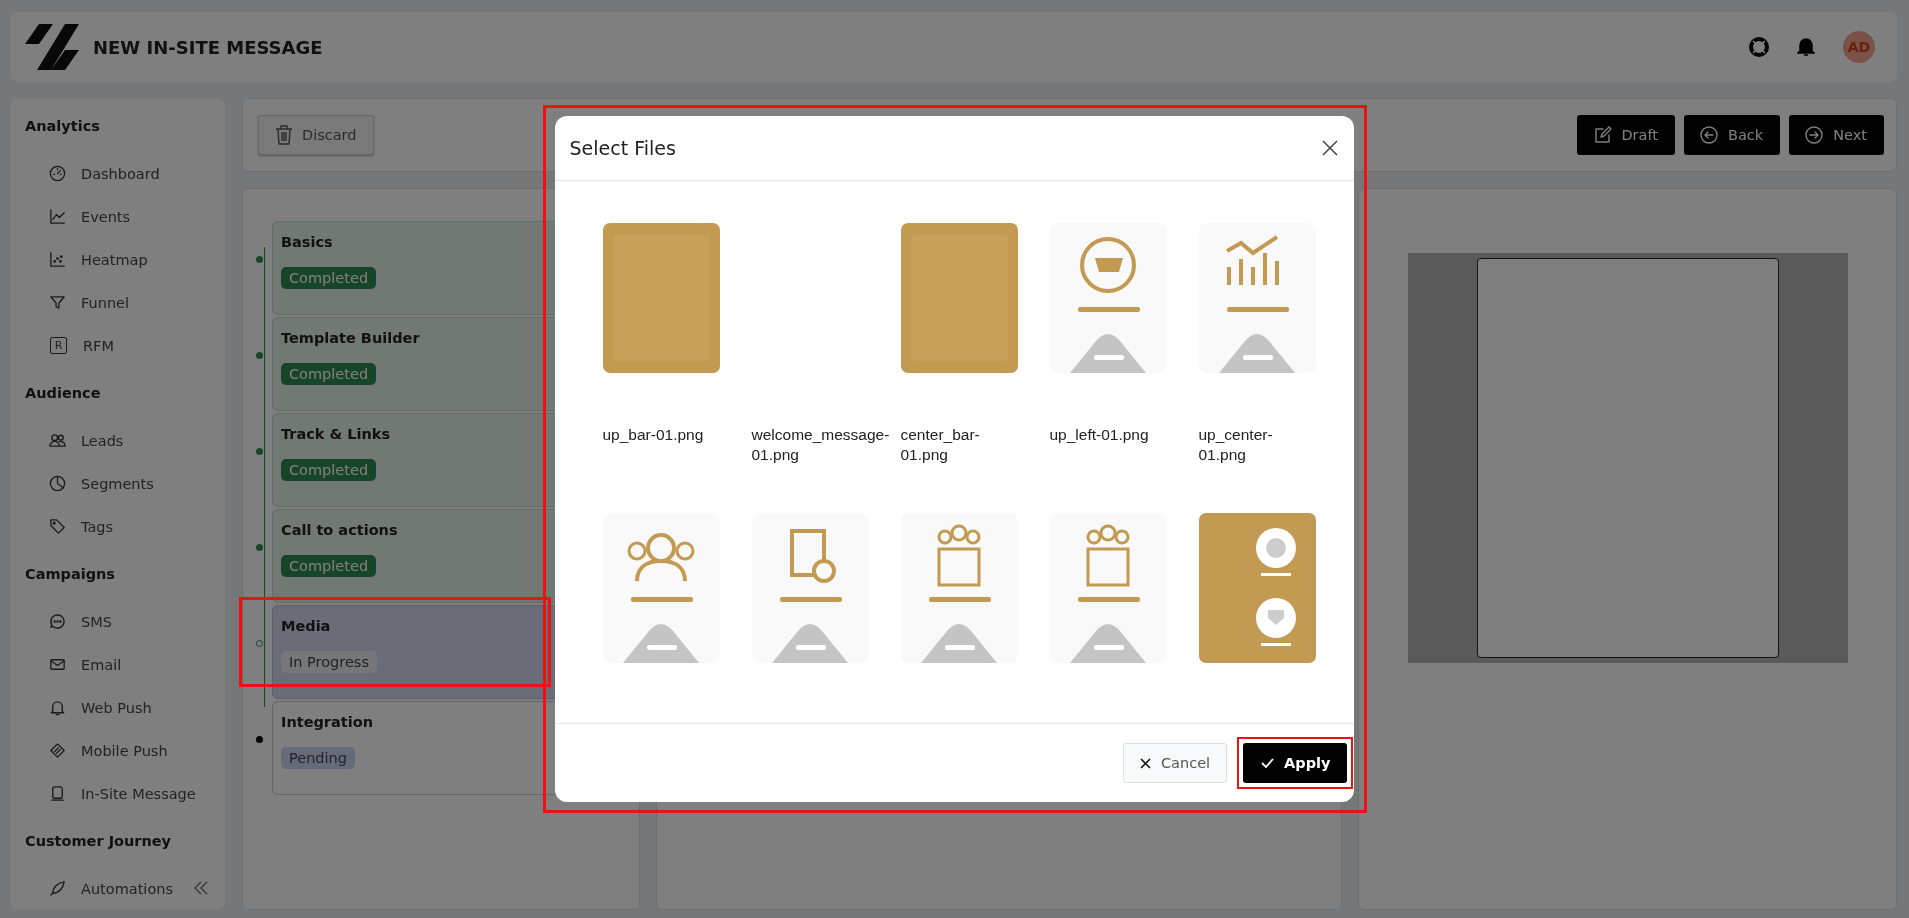 This screenshot has width=1909, height=918. What do you see at coordinates (136, 707) in the screenshot?
I see `sidebar-item: Web Push` at bounding box center [136, 707].